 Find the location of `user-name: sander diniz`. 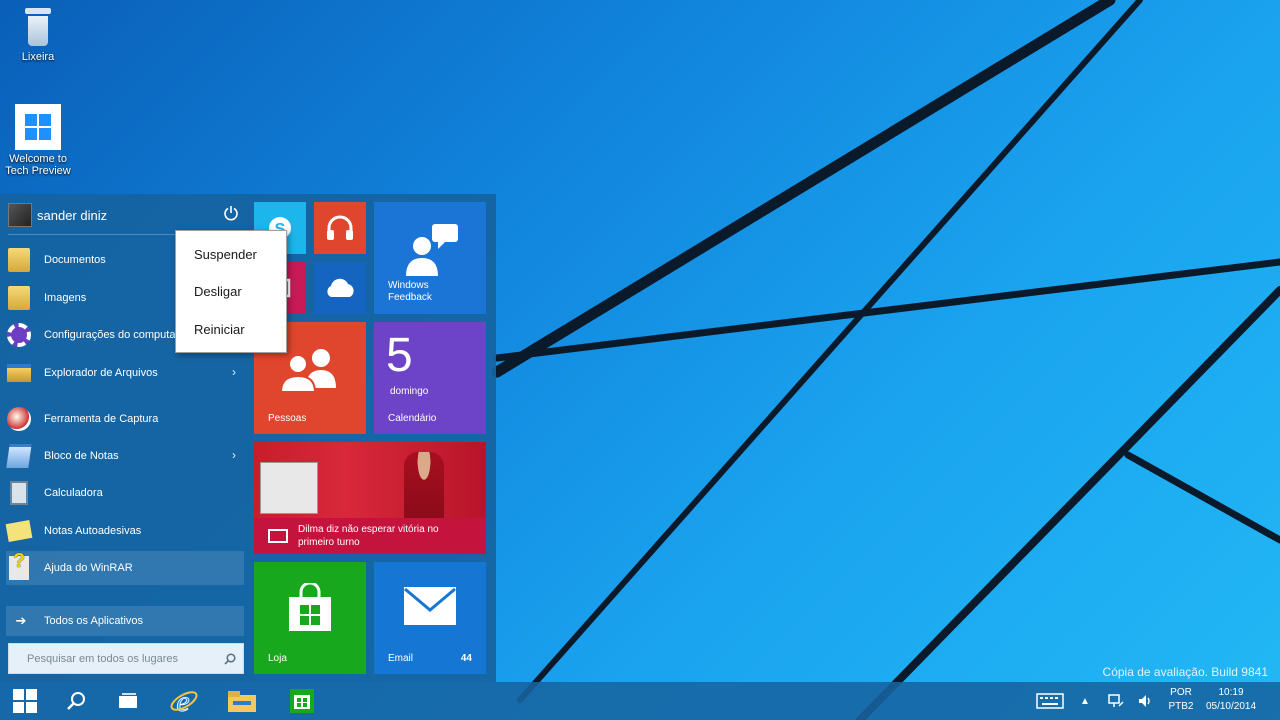

user-name: sander diniz is located at coordinates (72, 215).